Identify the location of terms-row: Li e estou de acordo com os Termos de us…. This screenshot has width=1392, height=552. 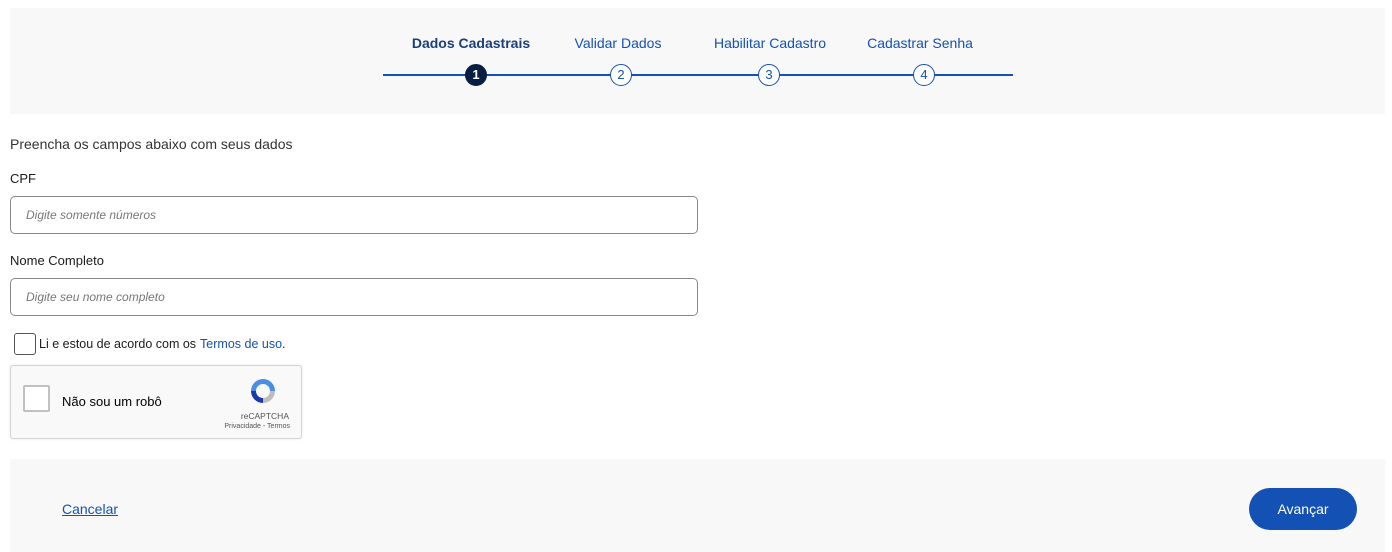
(150, 344).